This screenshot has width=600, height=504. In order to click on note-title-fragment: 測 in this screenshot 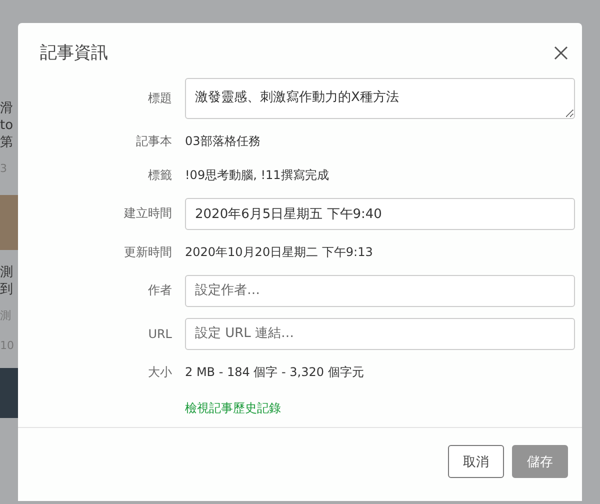, I will do `click(7, 272)`.